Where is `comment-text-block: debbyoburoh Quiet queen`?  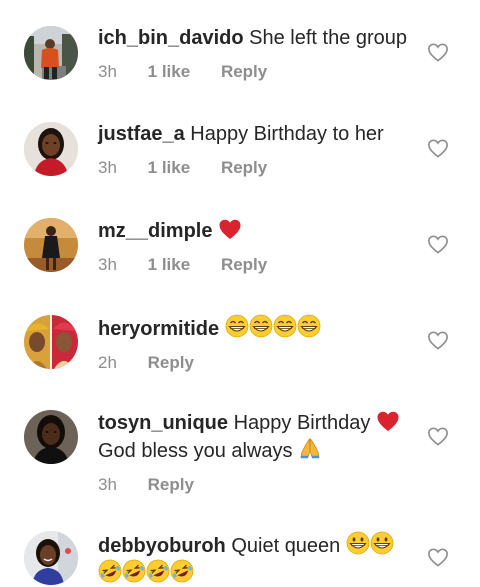 comment-text-block: debbyoburoh Quiet queen is located at coordinates (257, 559).